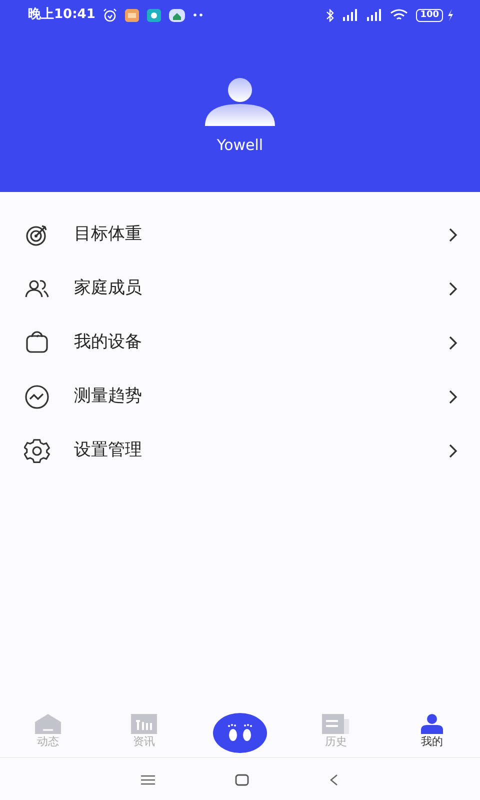 Image resolution: width=480 pixels, height=800 pixels. Describe the element at coordinates (37, 343) in the screenshot. I see `scale-icon` at that location.